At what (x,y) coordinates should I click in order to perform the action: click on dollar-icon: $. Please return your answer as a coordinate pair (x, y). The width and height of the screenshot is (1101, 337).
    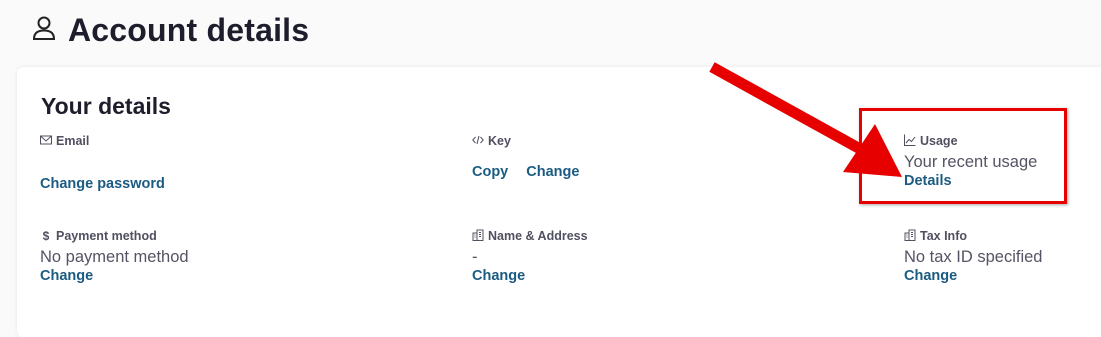
    Looking at the image, I should click on (46, 236).